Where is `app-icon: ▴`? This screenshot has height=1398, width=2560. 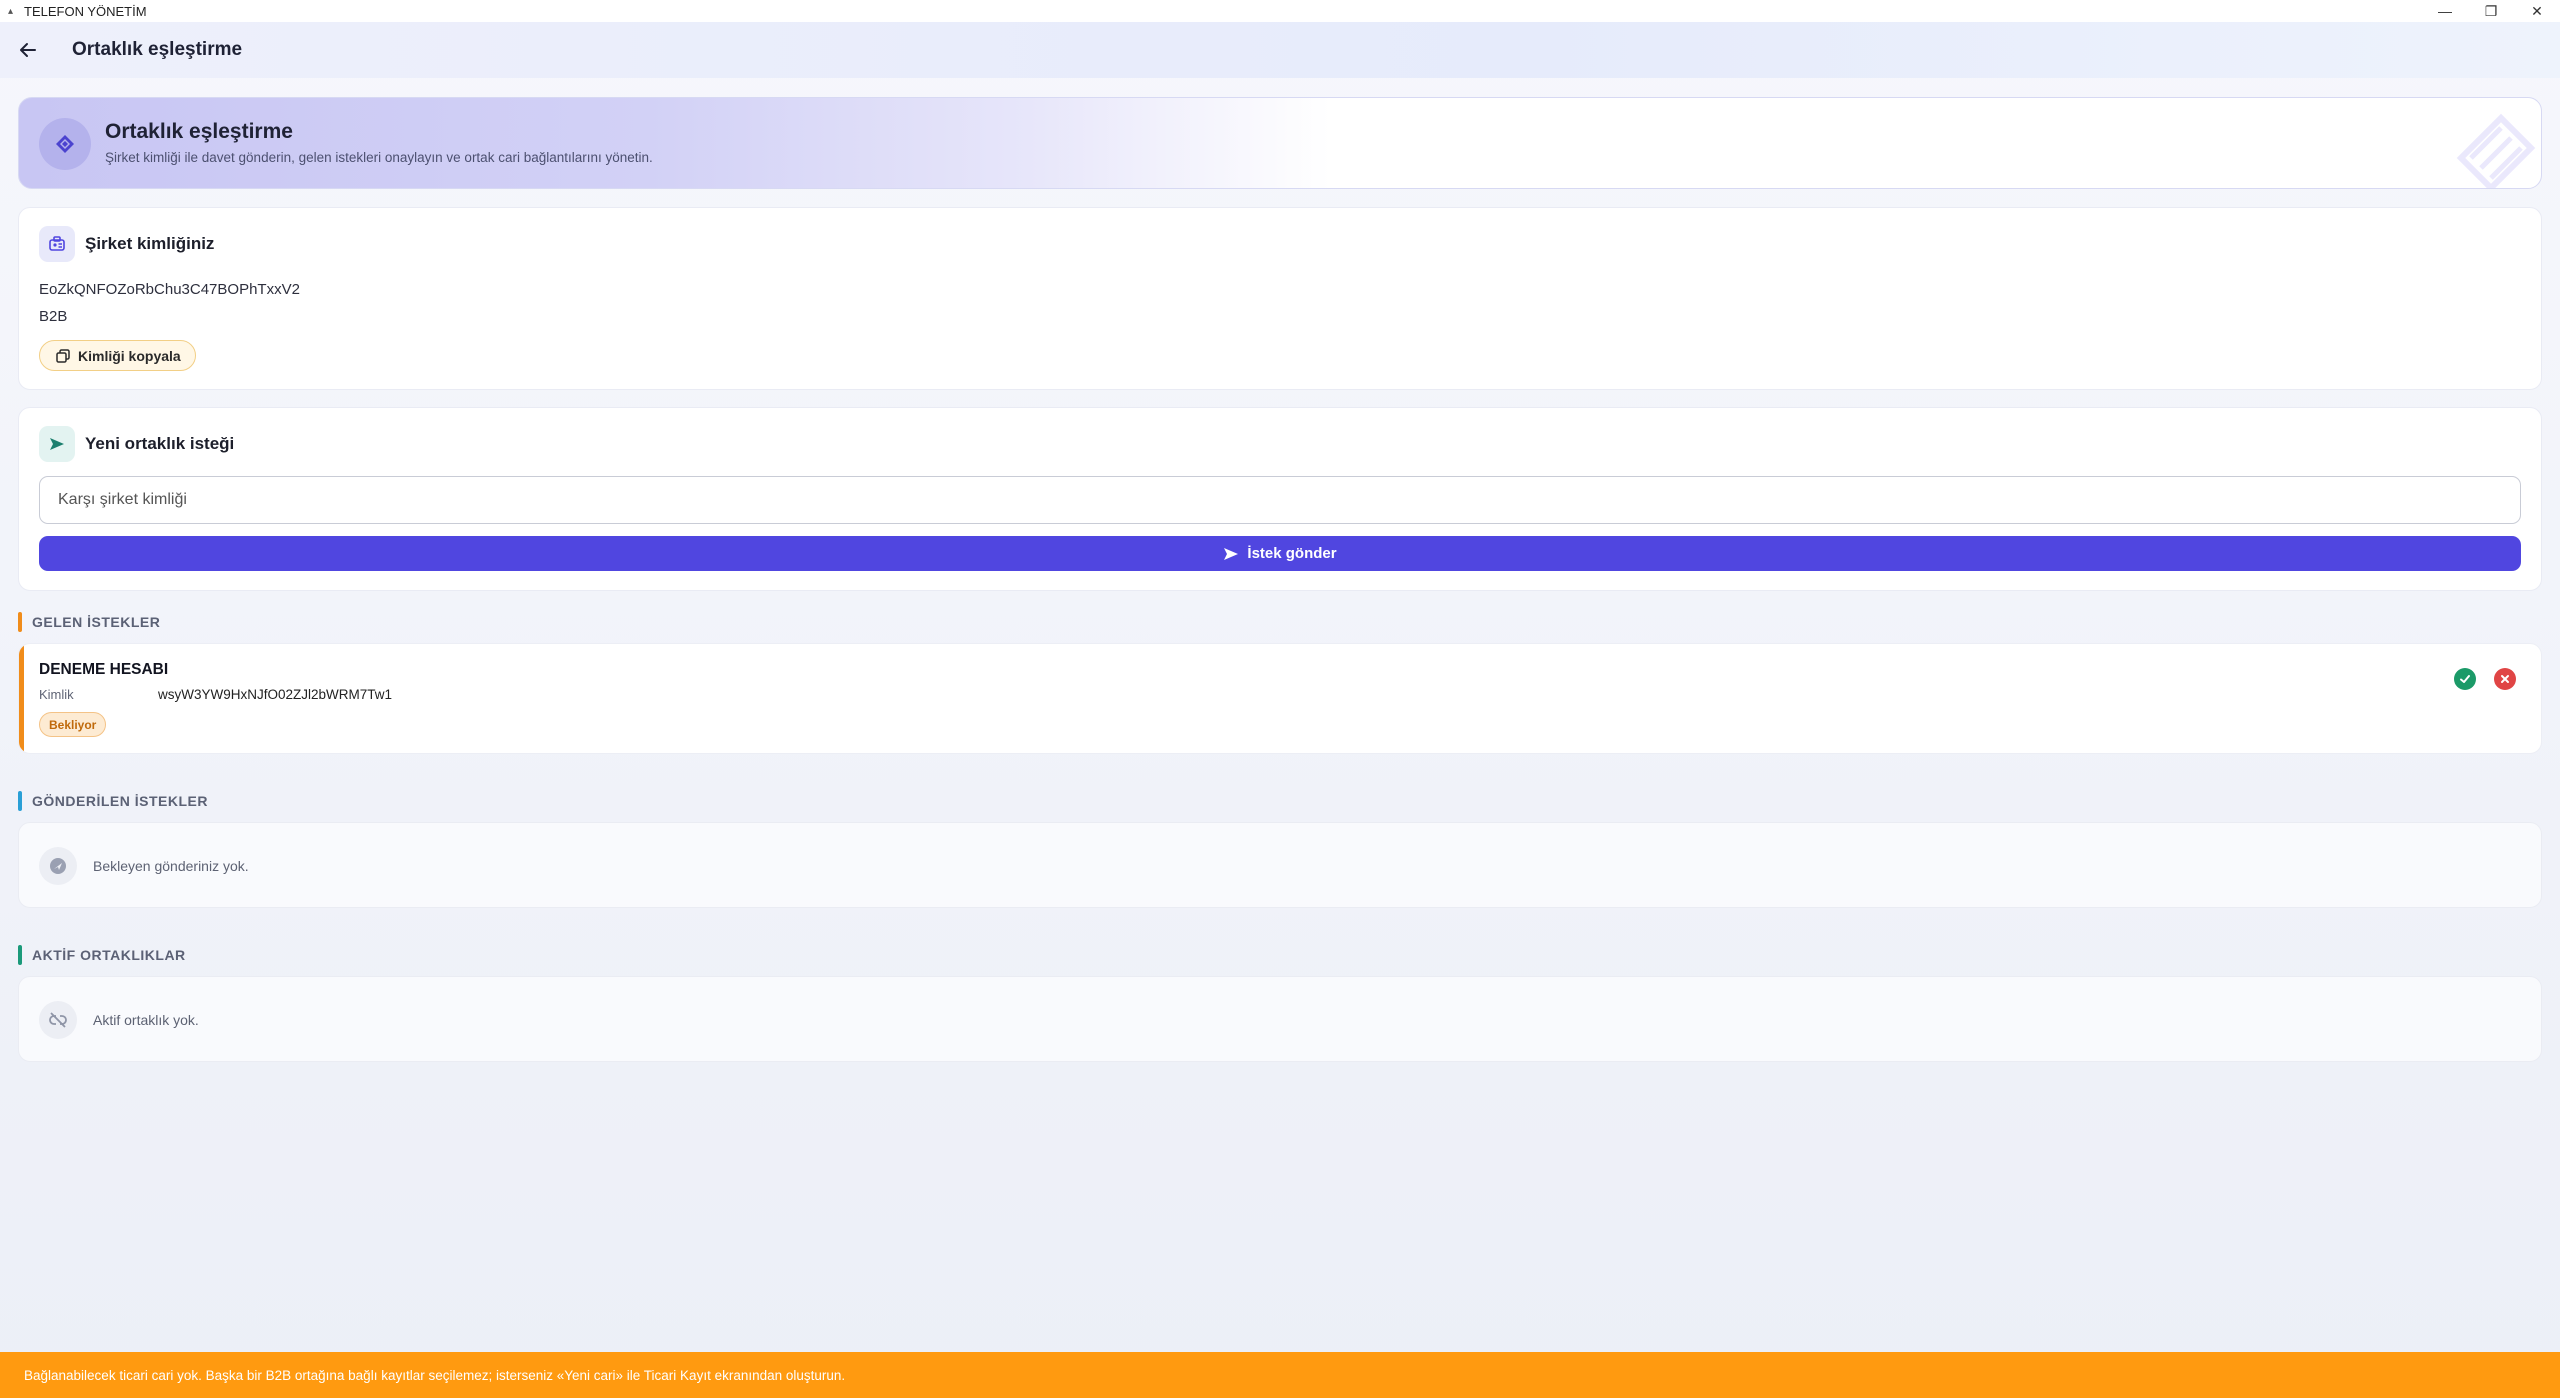 app-icon: ▴ is located at coordinates (11, 11).